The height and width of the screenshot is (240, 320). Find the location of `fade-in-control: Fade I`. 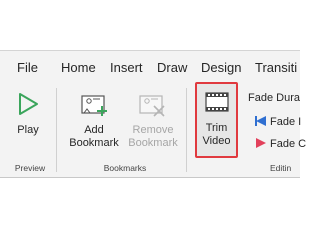

fade-in-control: Fade I is located at coordinates (278, 121).